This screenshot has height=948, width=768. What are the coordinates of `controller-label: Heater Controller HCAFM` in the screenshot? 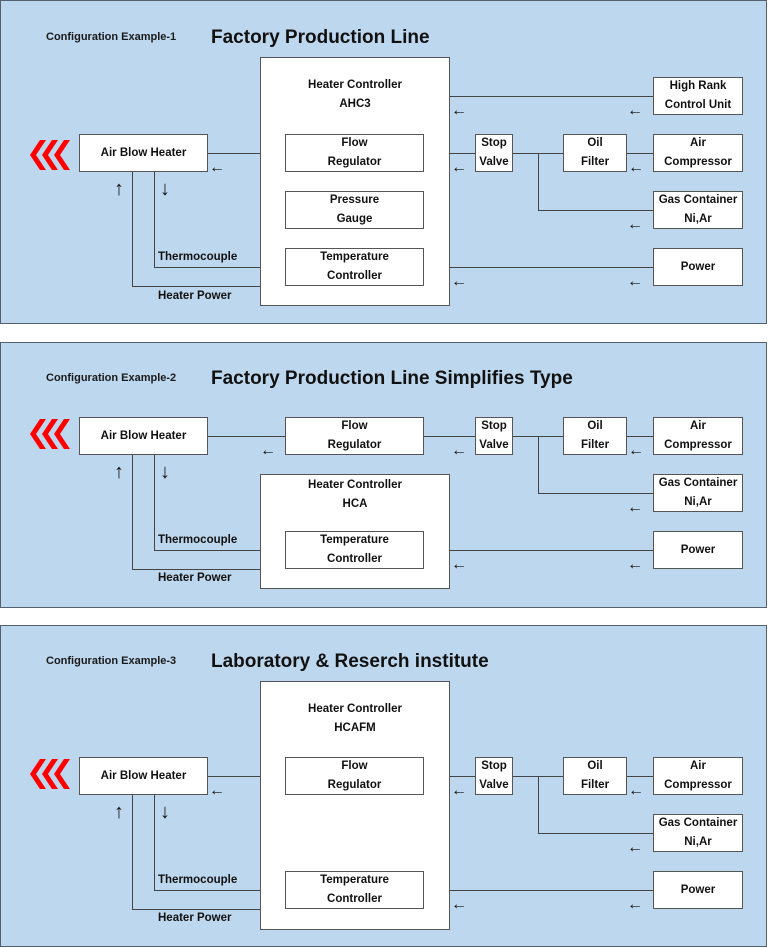 It's located at (355, 718).